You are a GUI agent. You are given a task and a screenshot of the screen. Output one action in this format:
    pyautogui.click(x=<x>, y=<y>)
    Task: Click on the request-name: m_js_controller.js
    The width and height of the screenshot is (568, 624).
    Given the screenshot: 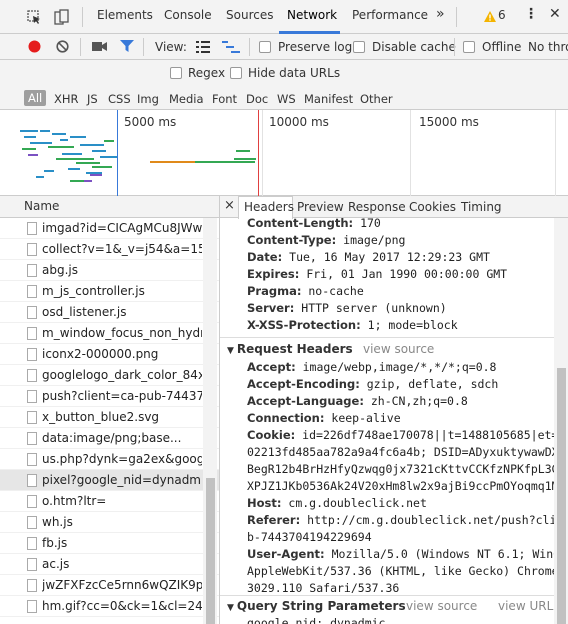 What is the action you would take?
    pyautogui.click(x=93, y=291)
    